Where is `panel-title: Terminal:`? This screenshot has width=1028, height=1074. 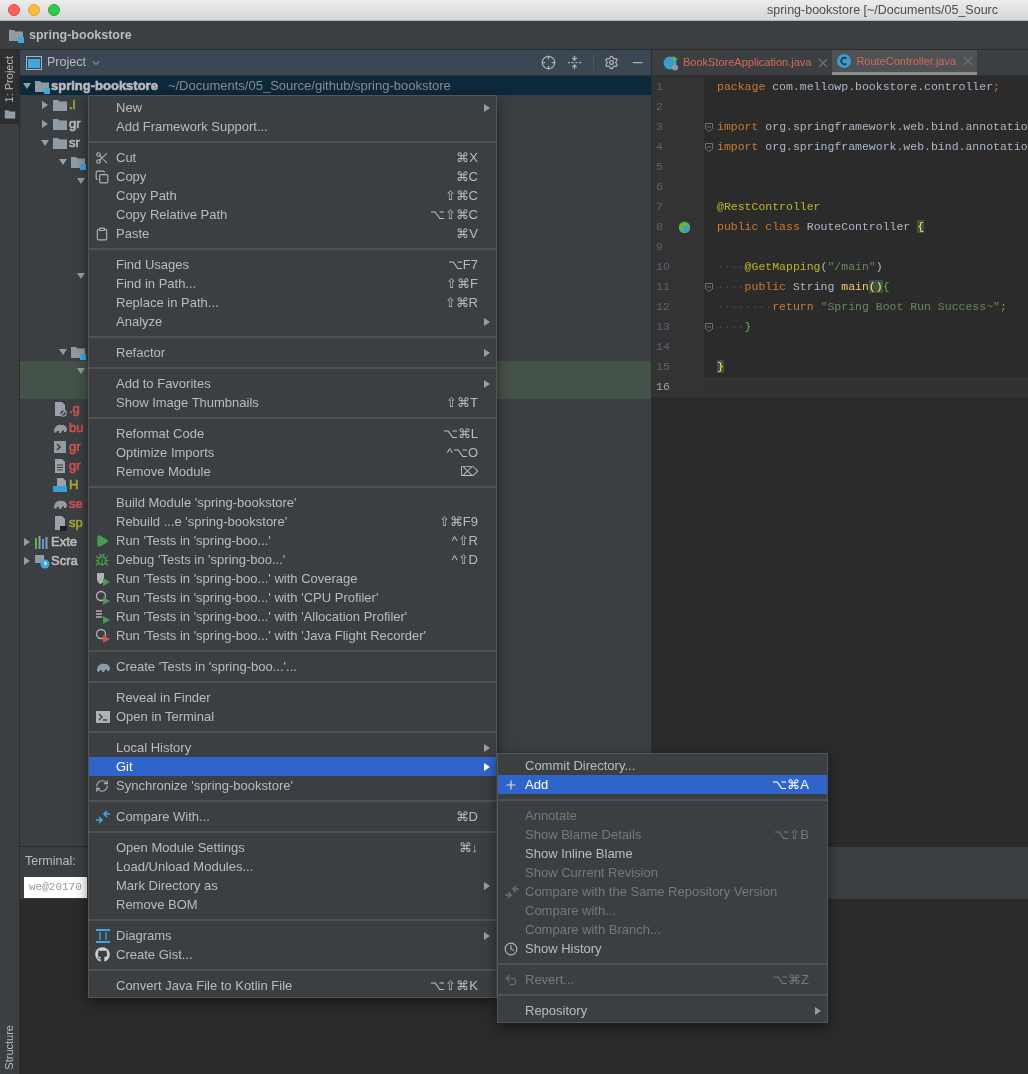 panel-title: Terminal: is located at coordinates (50, 861).